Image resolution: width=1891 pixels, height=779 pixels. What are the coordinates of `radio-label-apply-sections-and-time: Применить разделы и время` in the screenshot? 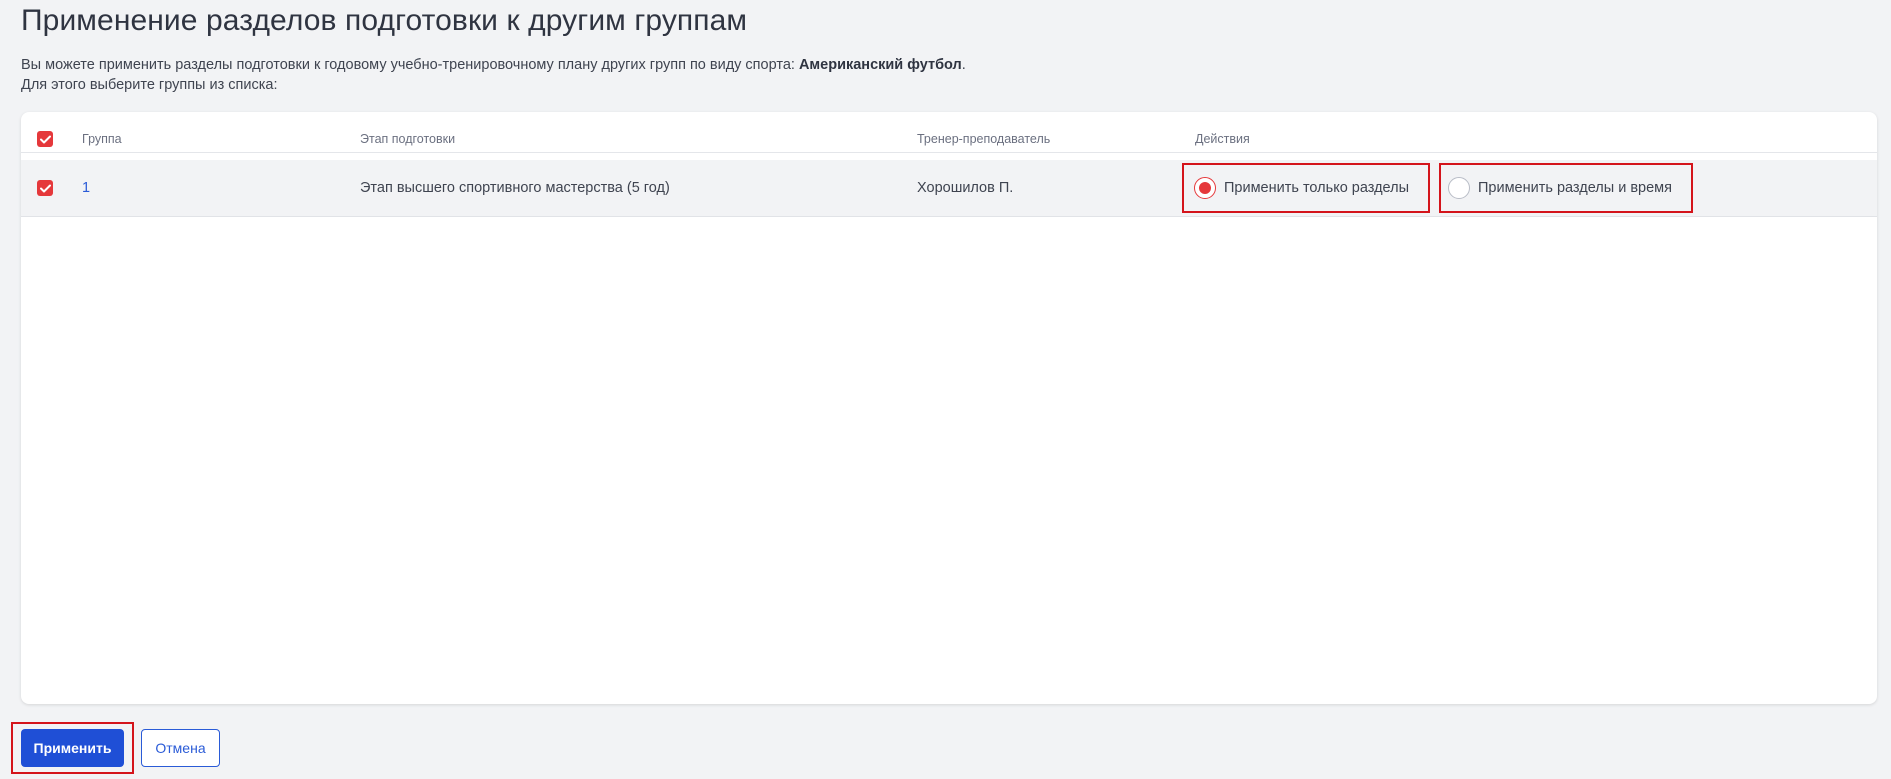 It's located at (1575, 188).